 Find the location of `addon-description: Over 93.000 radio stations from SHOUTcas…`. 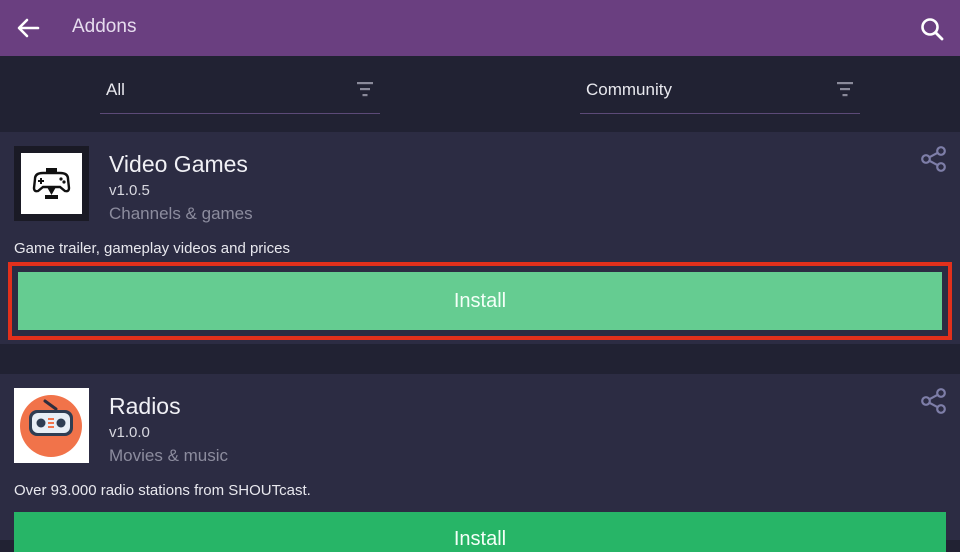

addon-description: Over 93.000 radio stations from SHOUTcas… is located at coordinates (162, 490).